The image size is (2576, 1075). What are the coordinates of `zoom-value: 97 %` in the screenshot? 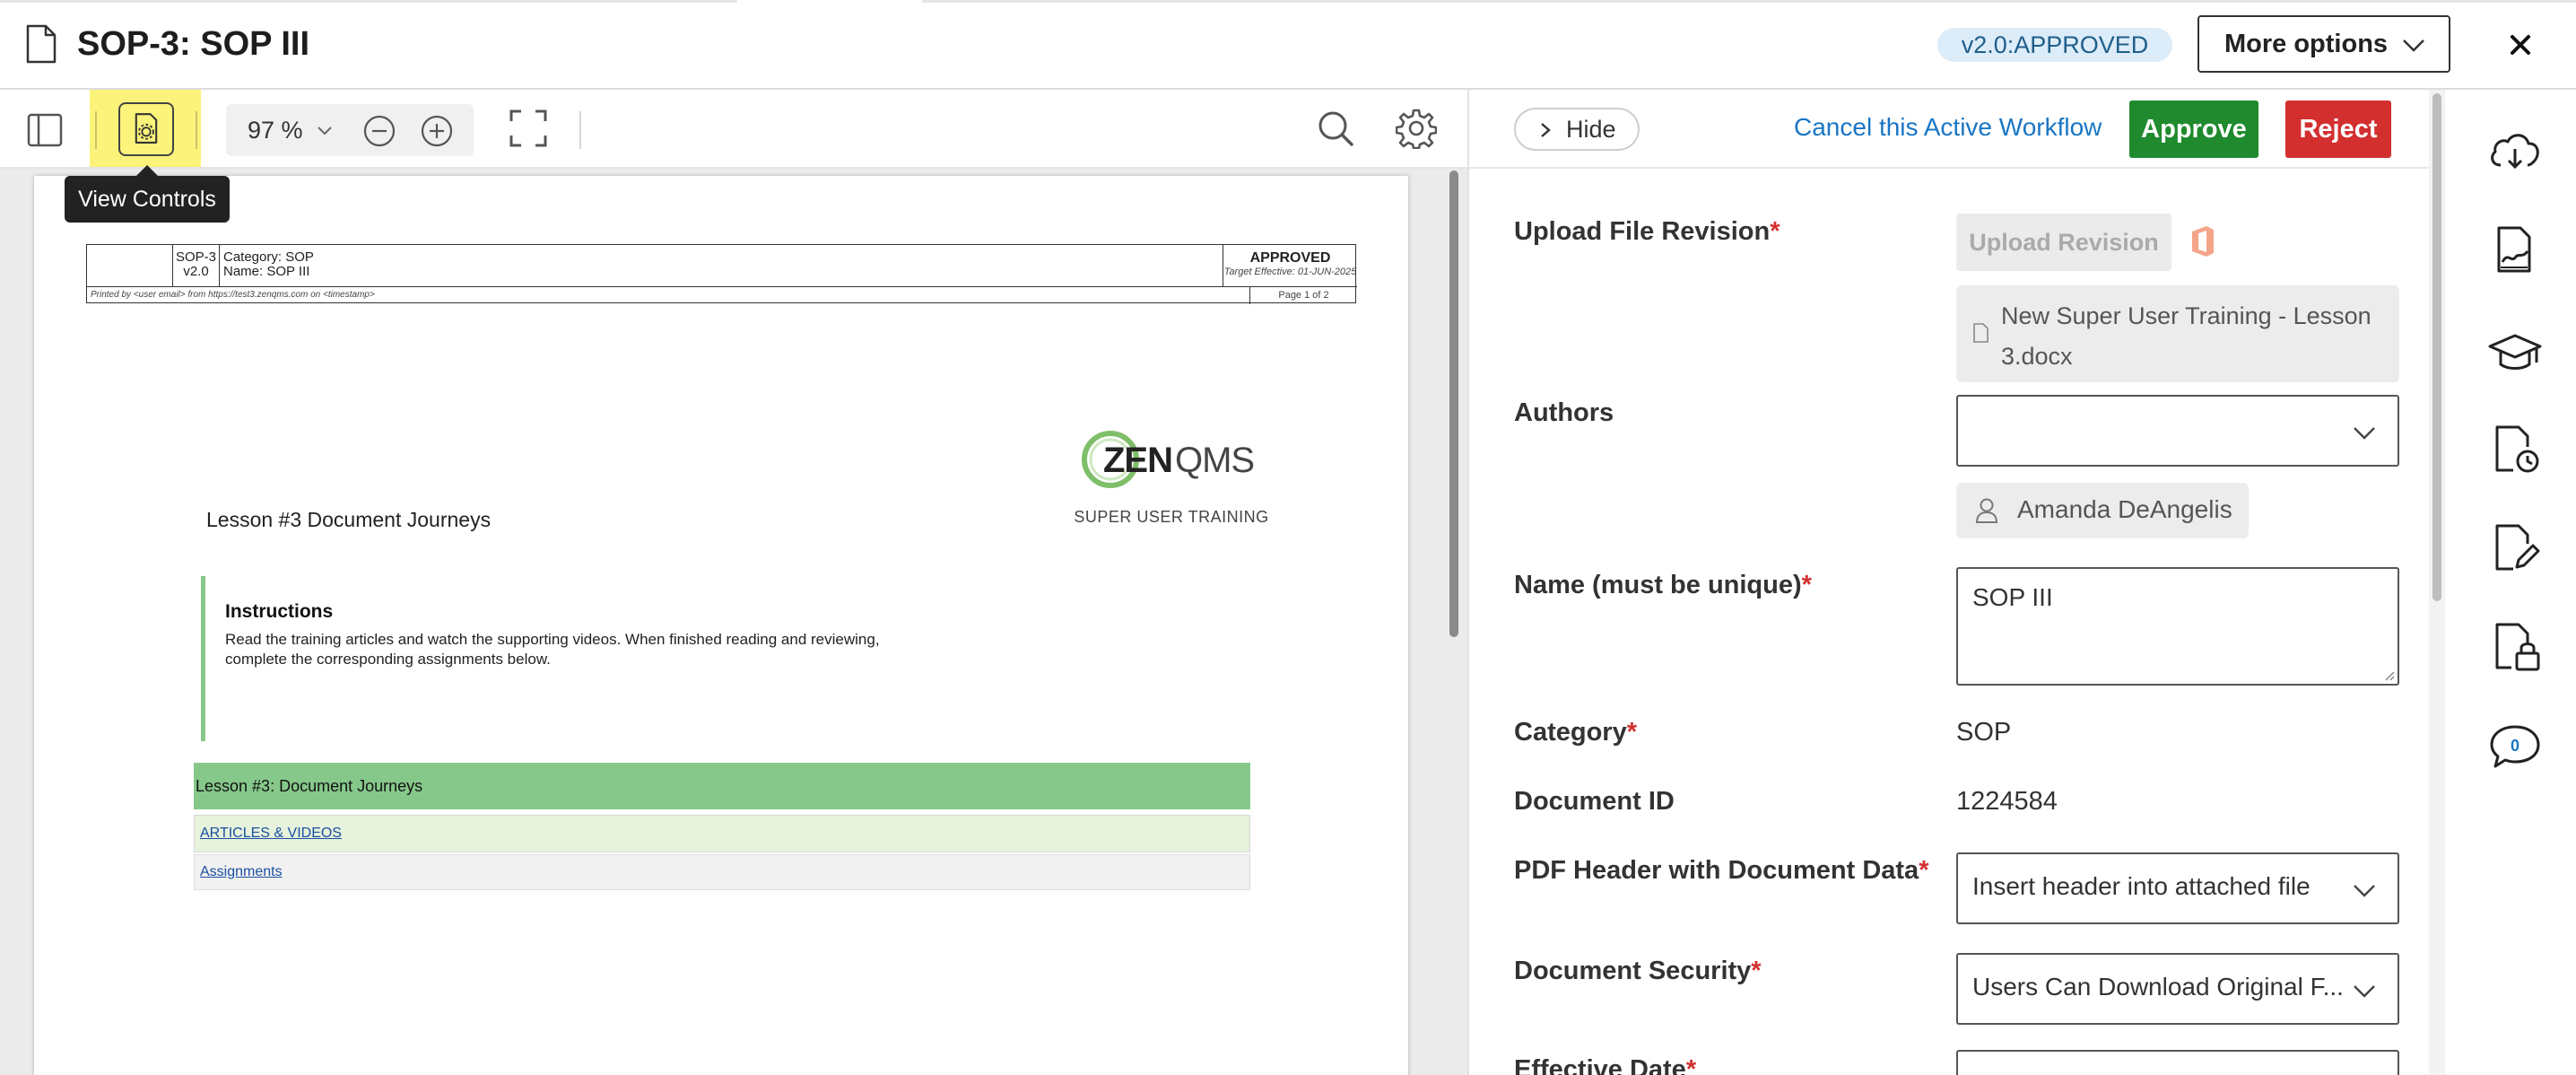 It's located at (275, 130).